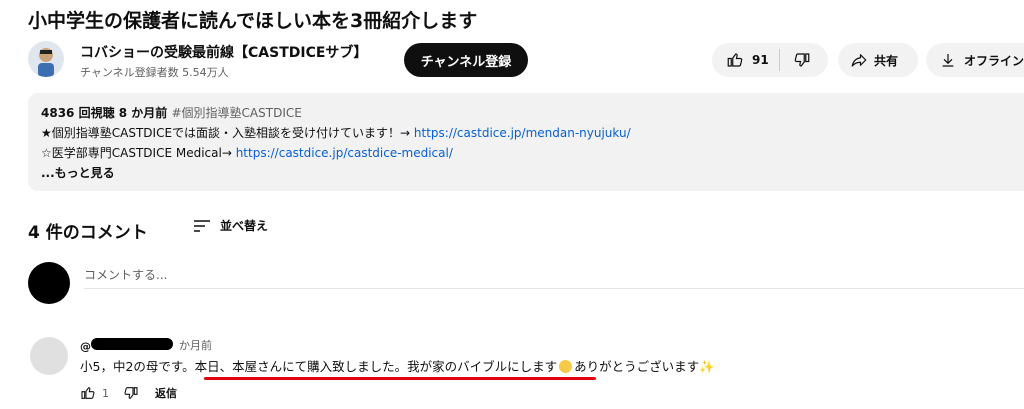  What do you see at coordinates (244, 226) in the screenshot?
I see `sort-label: 並べ替え` at bounding box center [244, 226].